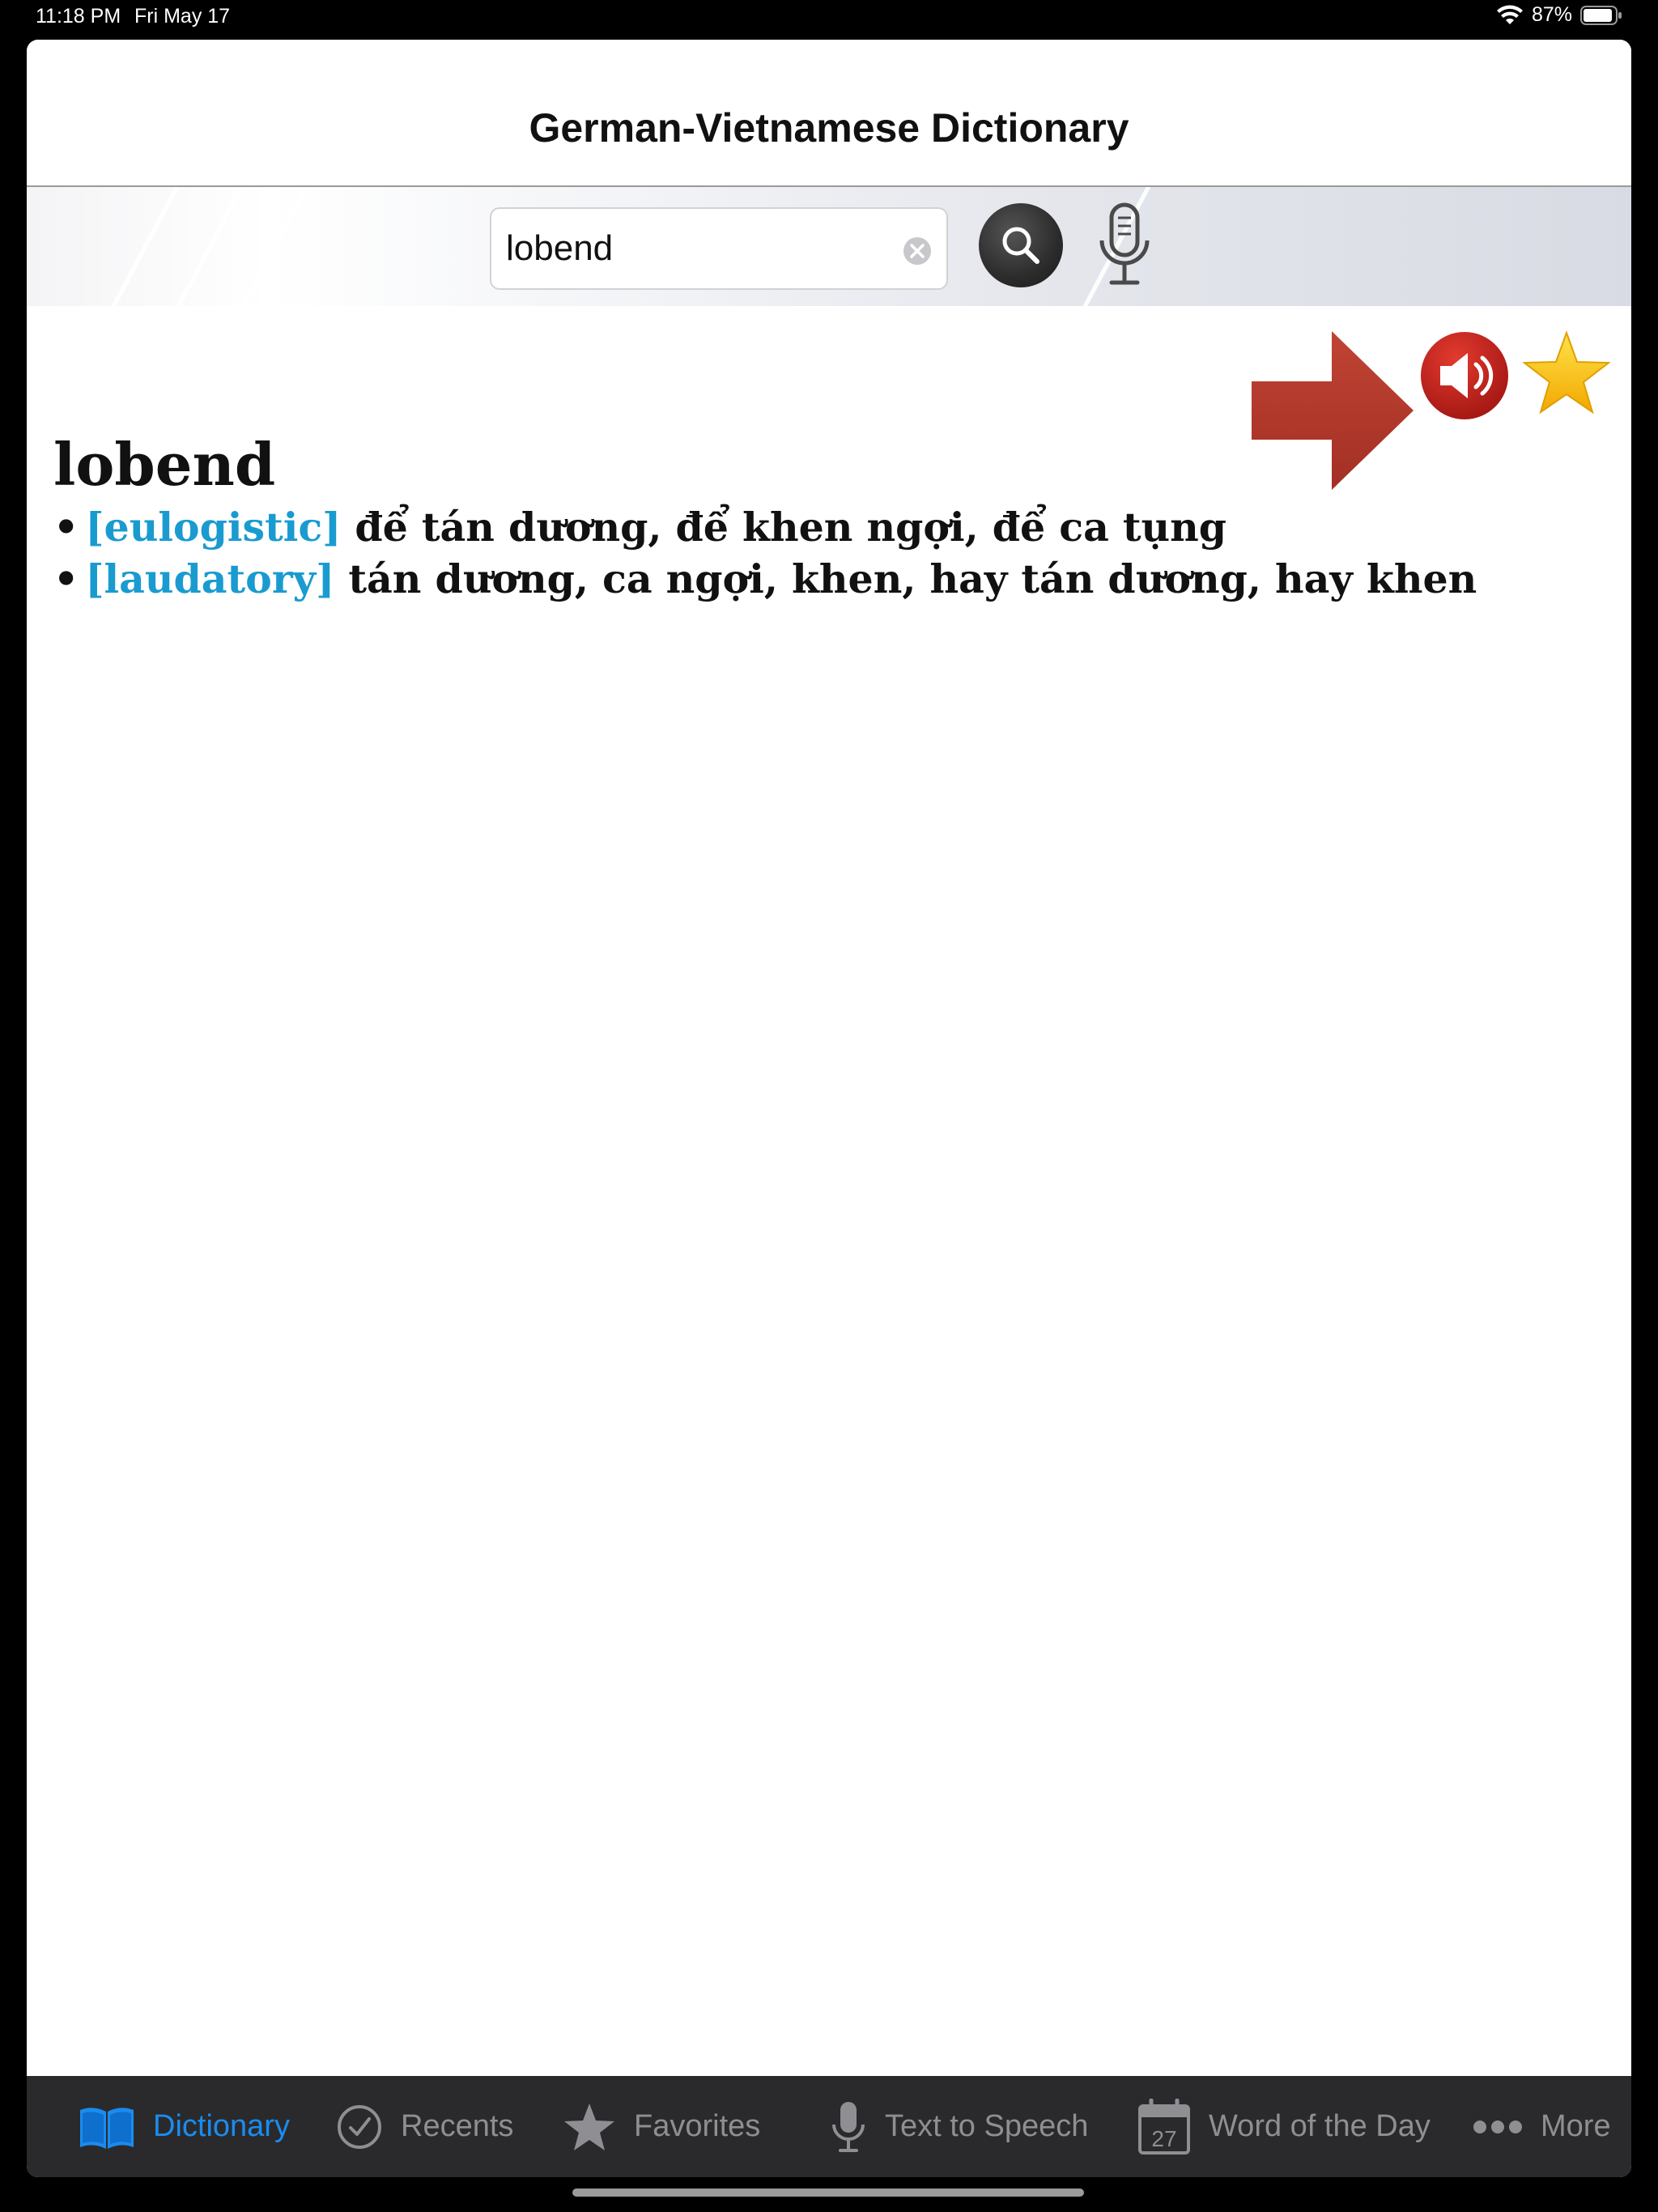 Image resolution: width=1658 pixels, height=2212 pixels. What do you see at coordinates (917, 251) in the screenshot?
I see `clear-icon` at bounding box center [917, 251].